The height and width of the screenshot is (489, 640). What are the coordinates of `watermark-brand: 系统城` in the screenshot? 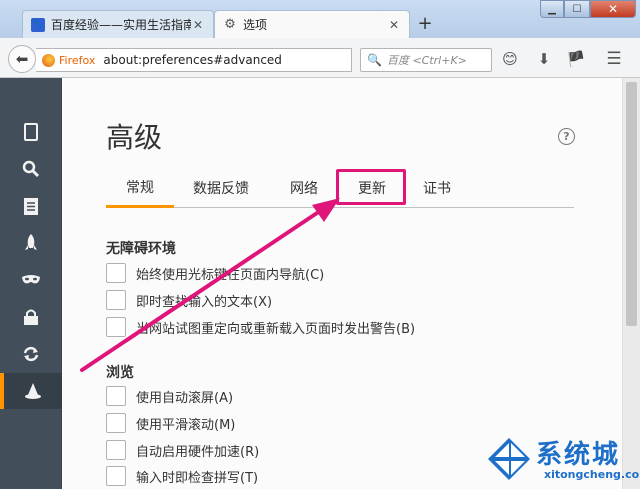 It's located at (578, 455).